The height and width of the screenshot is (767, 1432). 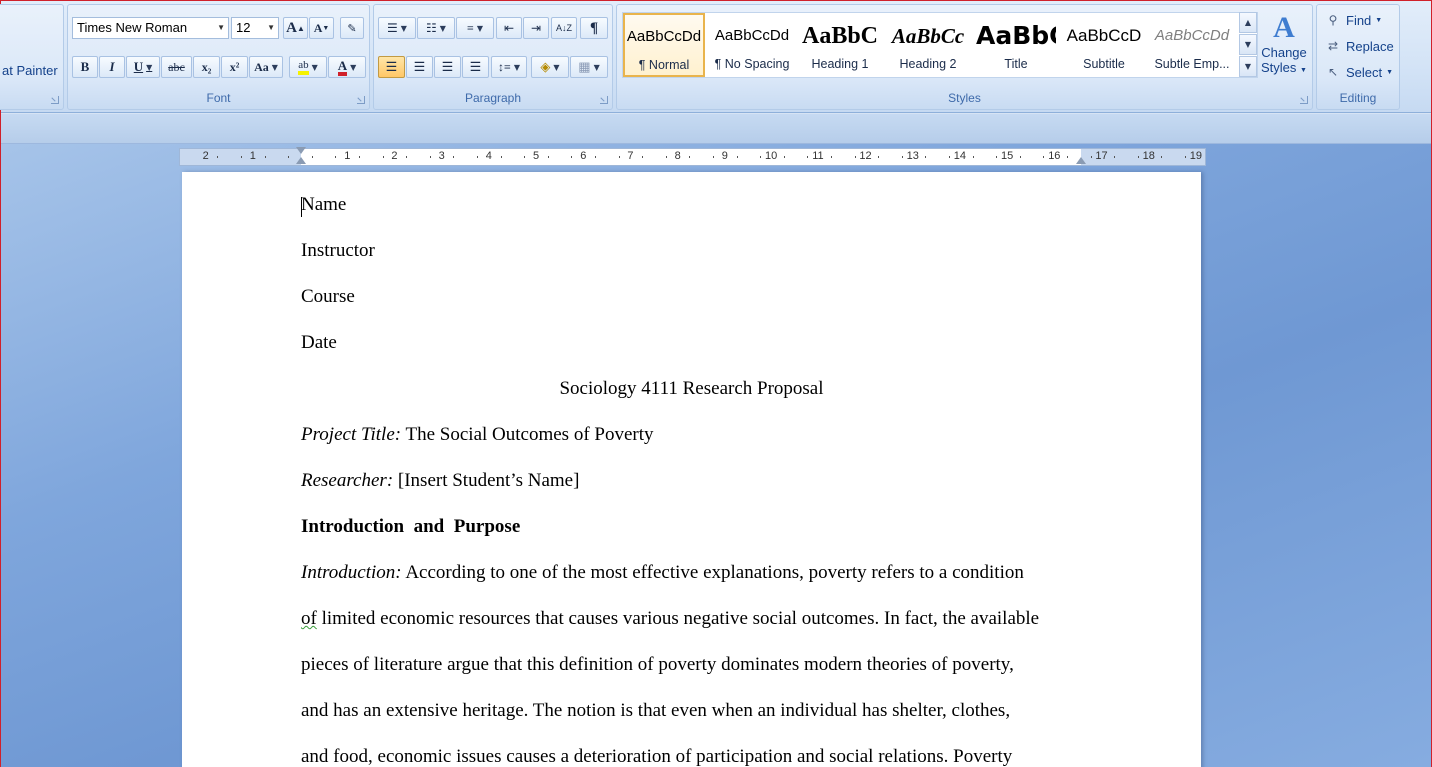 I want to click on bullets-button: ☰ ▼, so click(x=397, y=28).